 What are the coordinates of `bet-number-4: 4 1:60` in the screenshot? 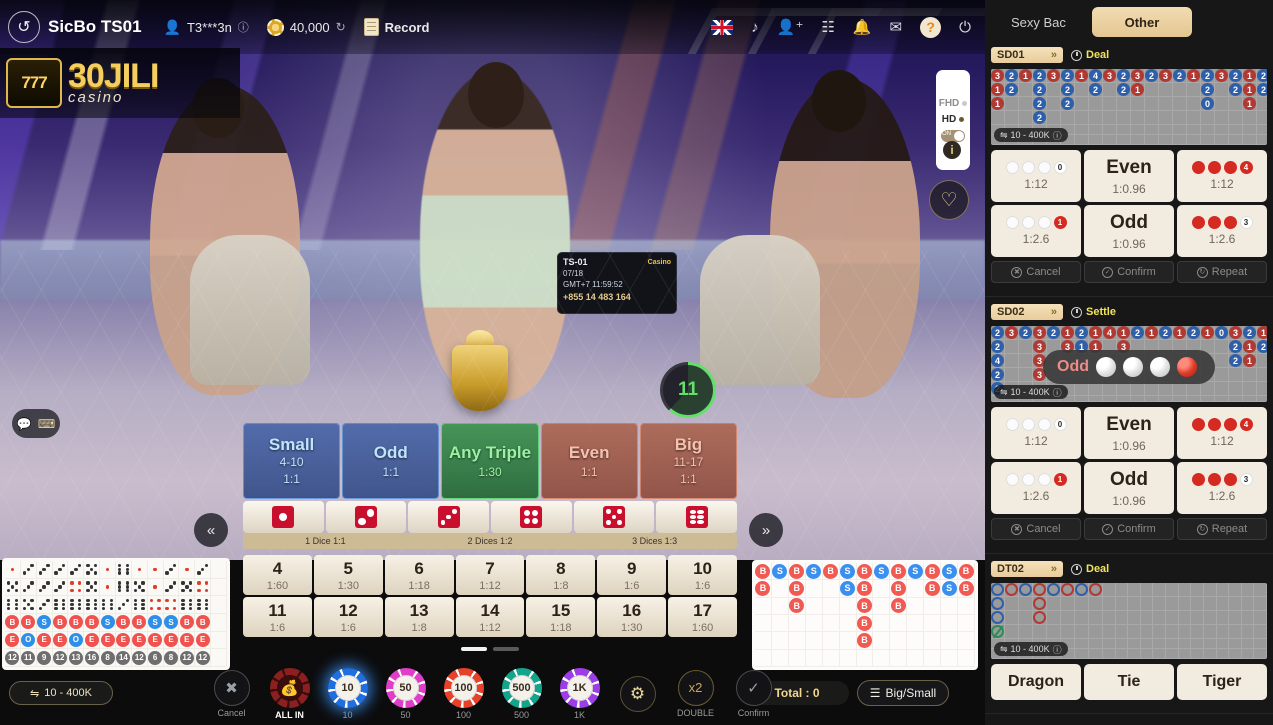 It's located at (277, 575).